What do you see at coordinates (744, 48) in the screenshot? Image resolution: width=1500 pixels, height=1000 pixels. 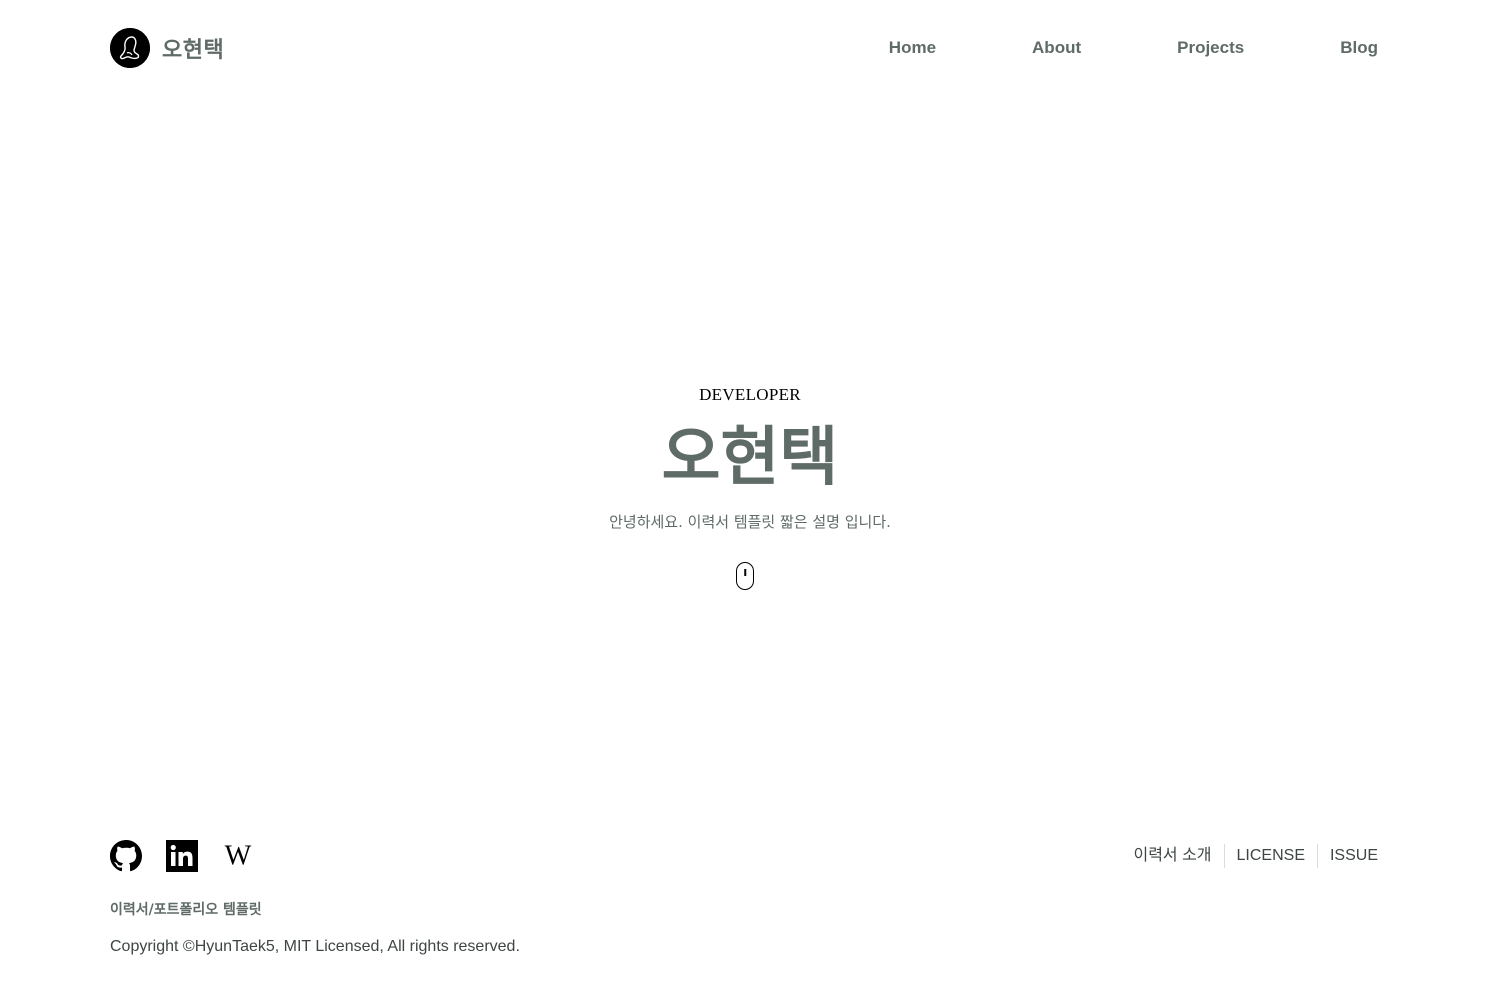 I see `site-header: 오현택 Home About Projects Blog` at bounding box center [744, 48].